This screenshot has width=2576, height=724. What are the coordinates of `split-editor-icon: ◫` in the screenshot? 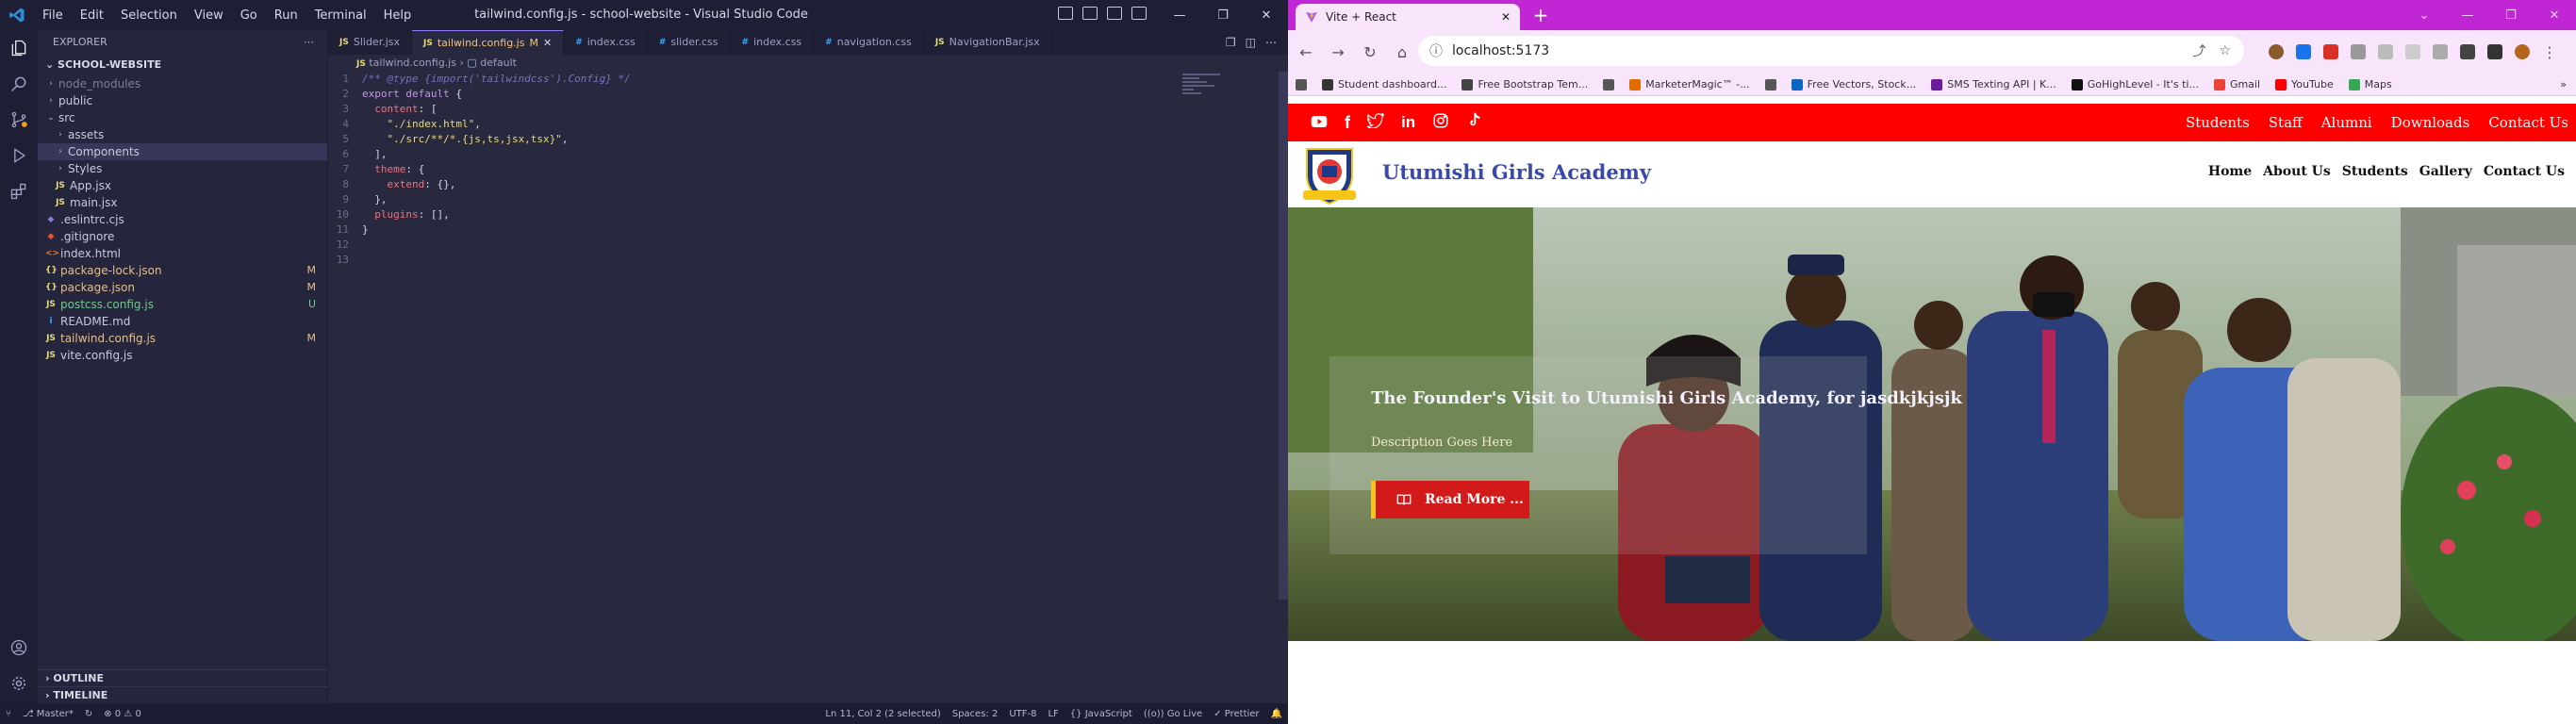 It's located at (1251, 42).